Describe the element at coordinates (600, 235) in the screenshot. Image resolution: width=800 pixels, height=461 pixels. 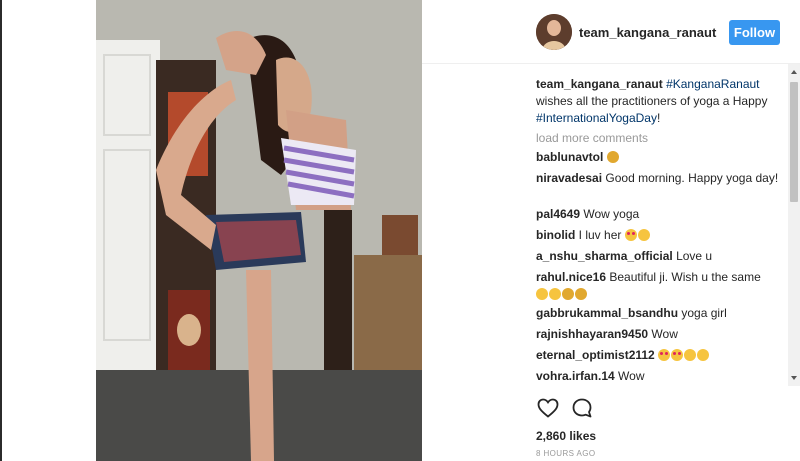
I see `comment-text: I luv her` at that location.